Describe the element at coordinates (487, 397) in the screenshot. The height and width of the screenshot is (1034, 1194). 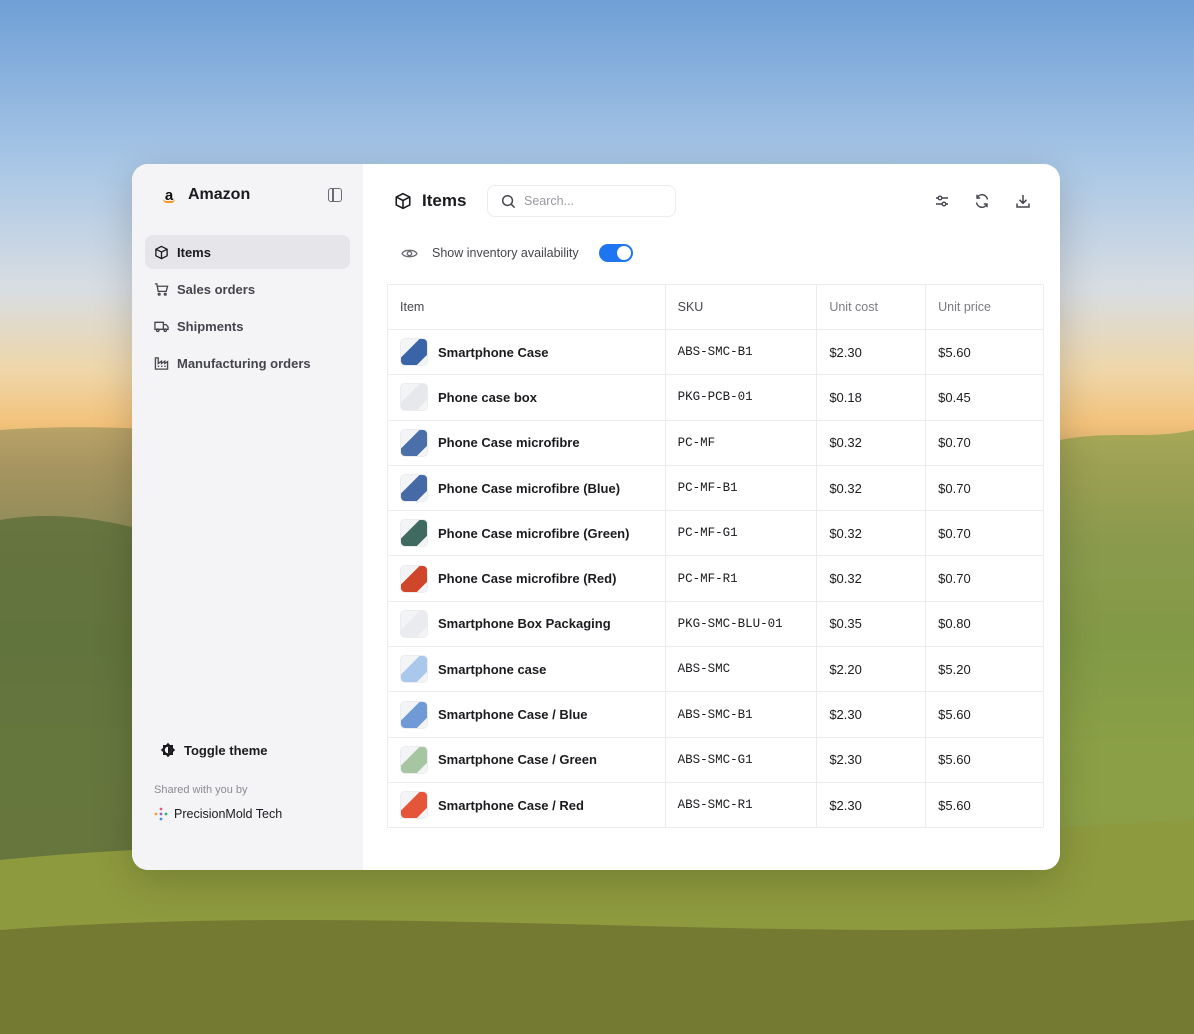
I see `item-name: Phone case box` at that location.